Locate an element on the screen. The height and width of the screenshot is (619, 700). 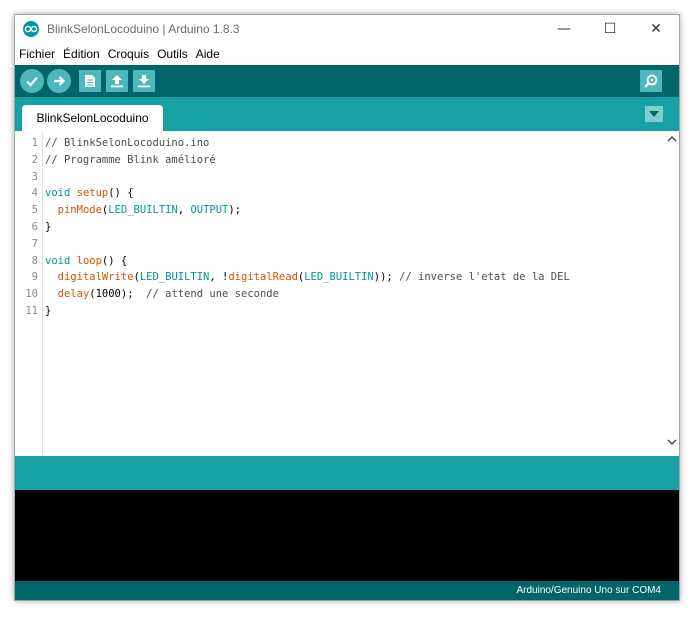
save-icon is located at coordinates (144, 81).